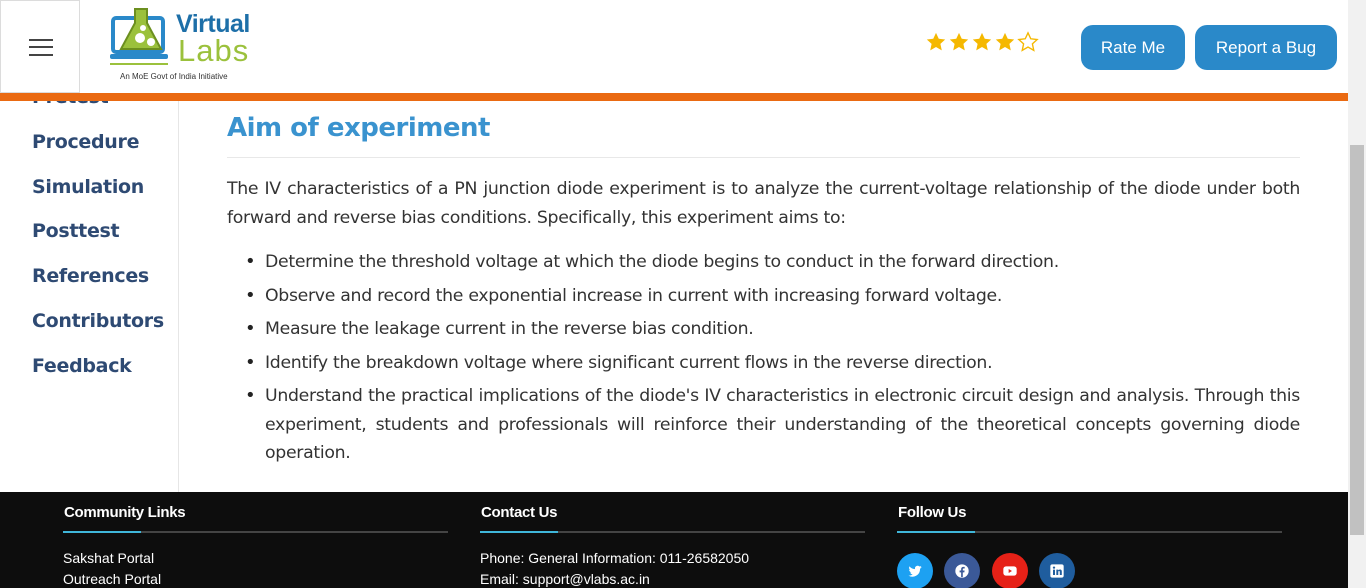 This screenshot has width=1366, height=588. What do you see at coordinates (915, 570) in the screenshot?
I see `twitter-icon` at bounding box center [915, 570].